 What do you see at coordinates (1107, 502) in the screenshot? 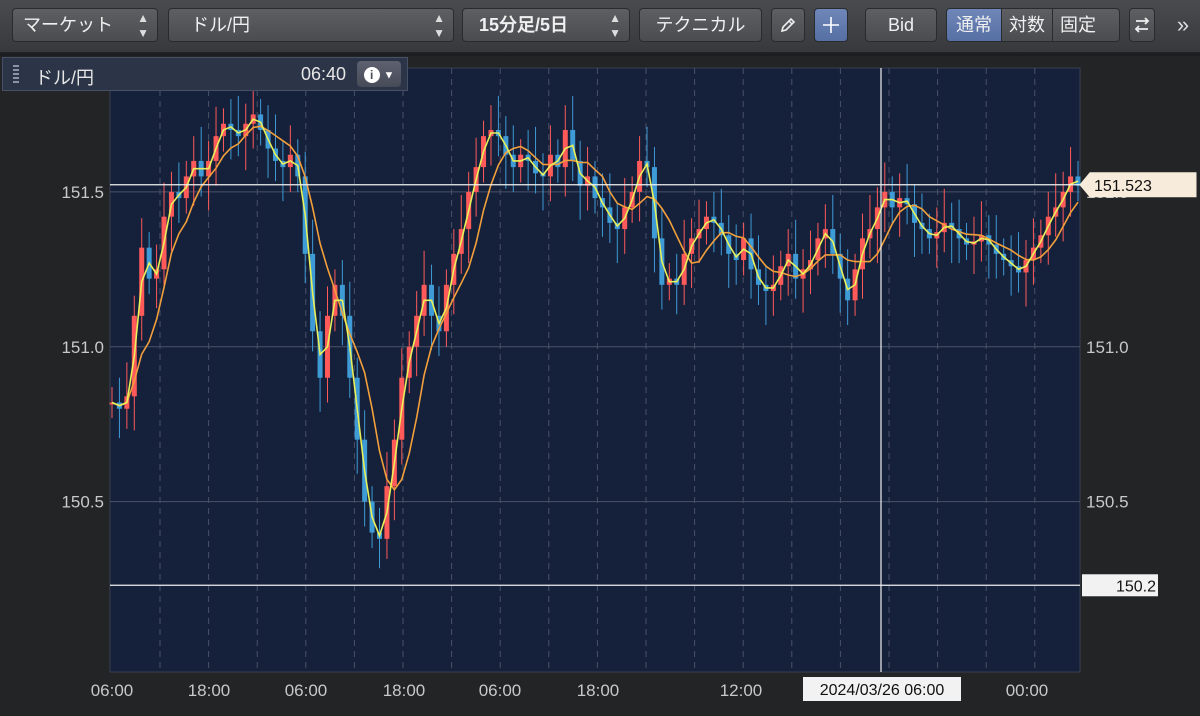
I see `y-tick-label-right: 150.5` at bounding box center [1107, 502].